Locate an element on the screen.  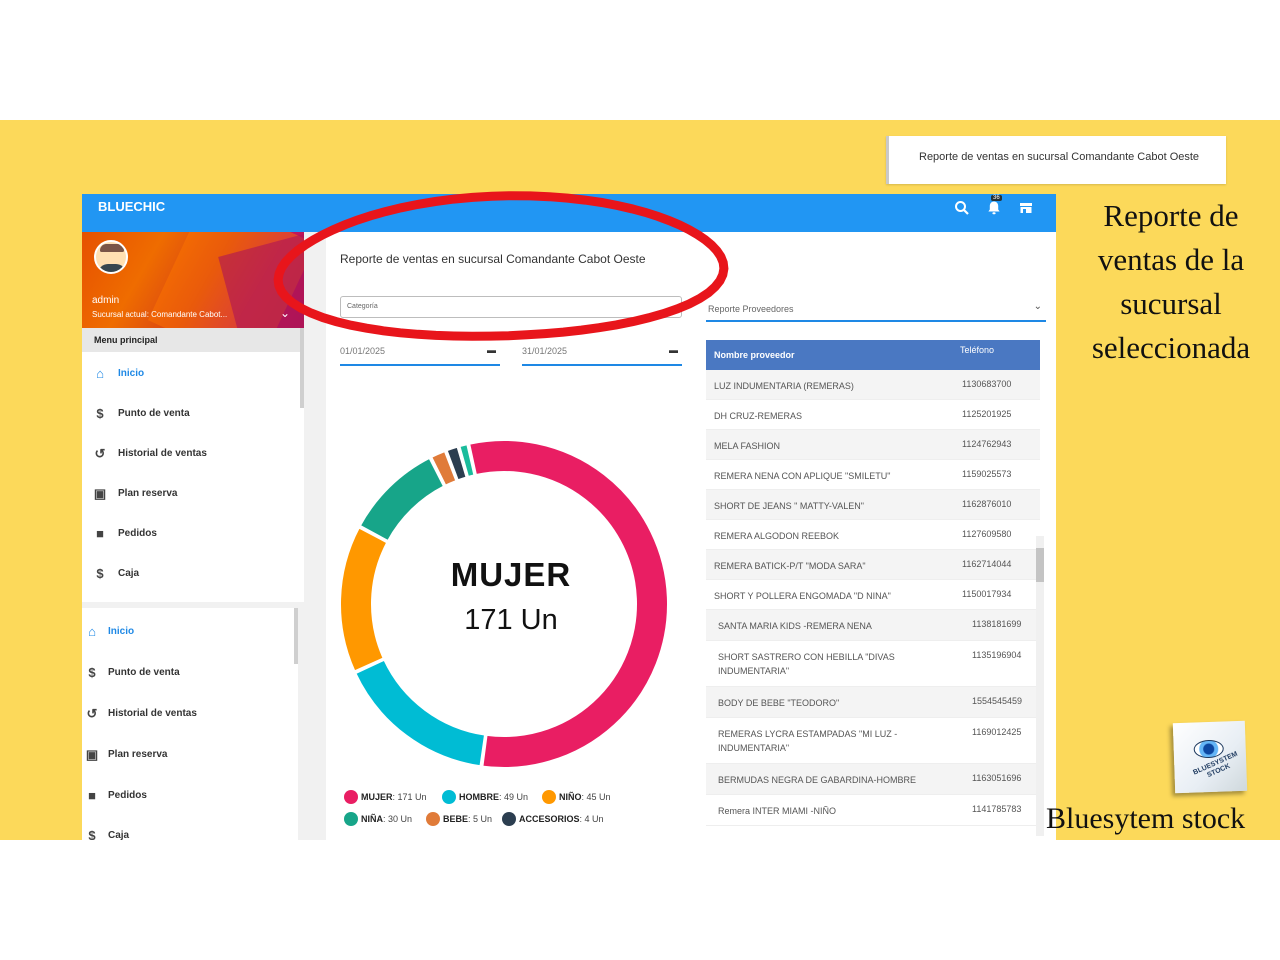
table-row: DH CRUZ-REMERAS 1125201925 is located at coordinates (873, 415).